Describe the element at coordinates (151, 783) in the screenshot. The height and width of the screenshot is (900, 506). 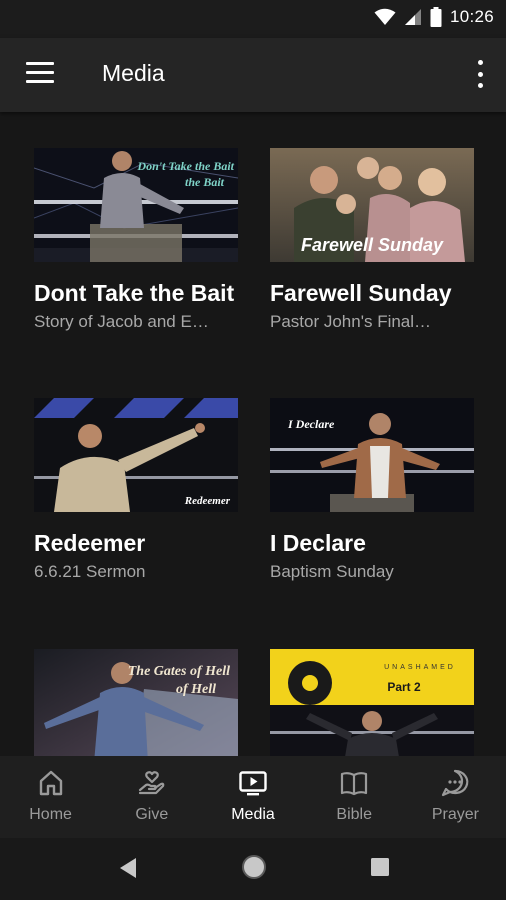
I see `give-icon` at that location.